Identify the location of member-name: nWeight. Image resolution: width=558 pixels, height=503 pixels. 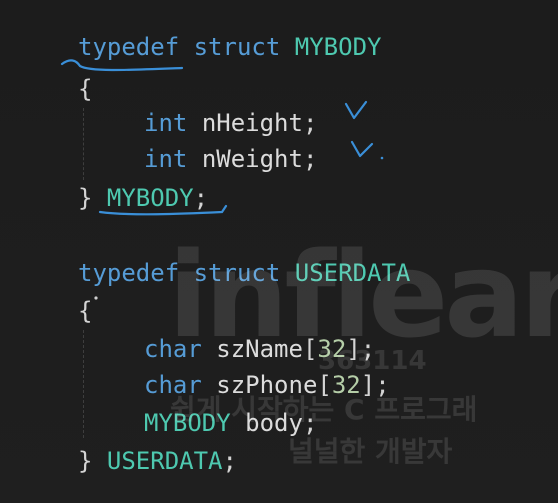
(252, 159).